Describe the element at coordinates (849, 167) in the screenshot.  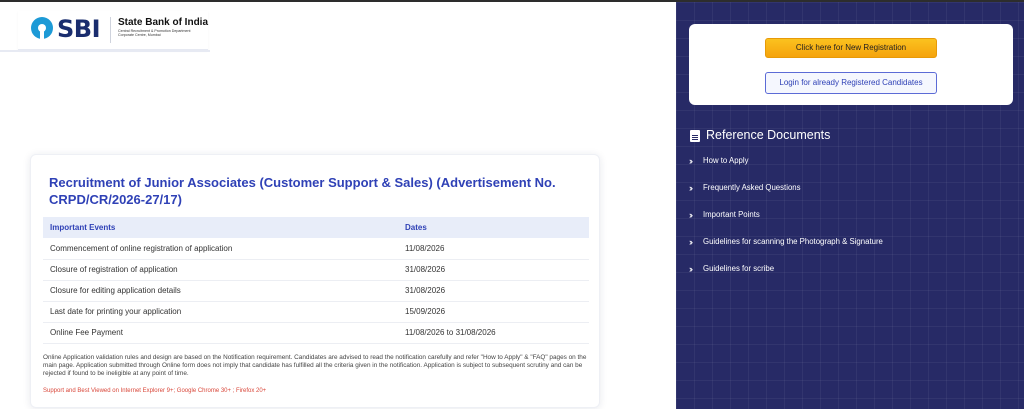
I see `reference-link-how-to-apply: ›› How to Apply` at that location.